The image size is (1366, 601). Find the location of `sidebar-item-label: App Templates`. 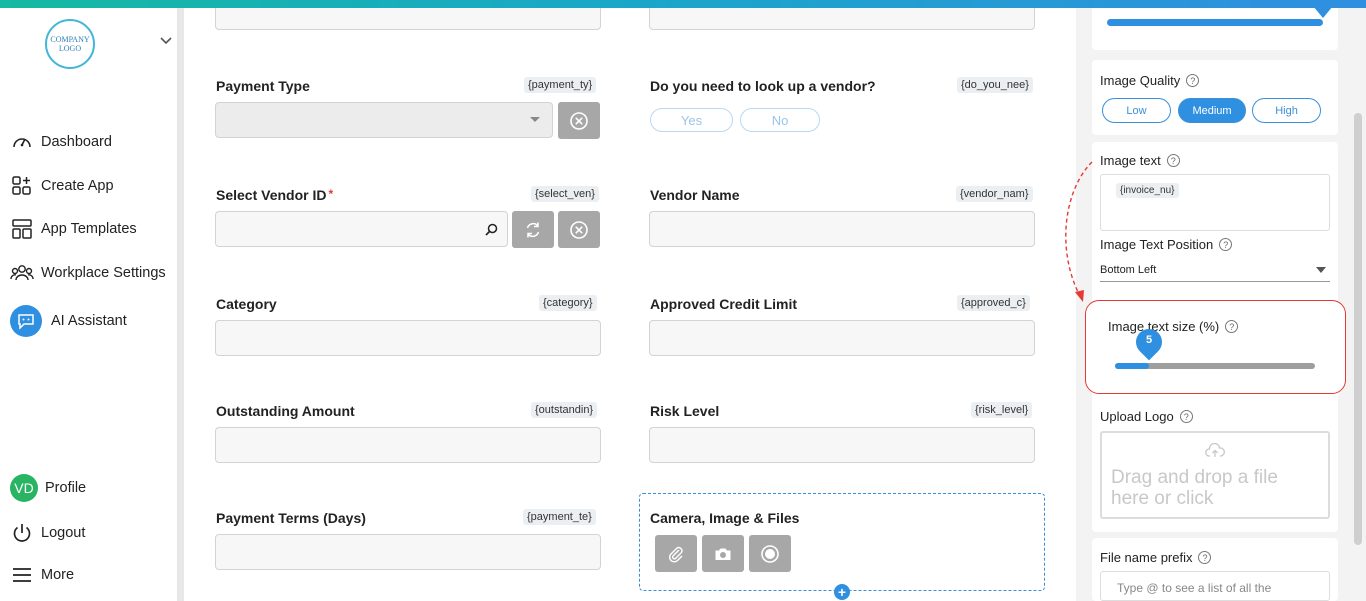

sidebar-item-label: App Templates is located at coordinates (89, 229).